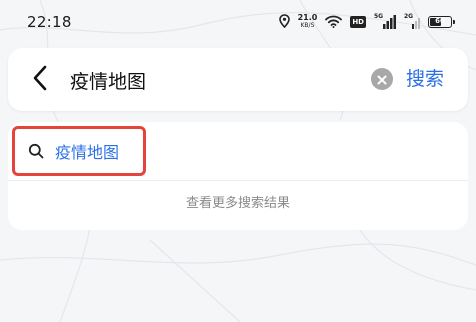  Describe the element at coordinates (215, 80) in the screenshot. I see `search-input` at that location.